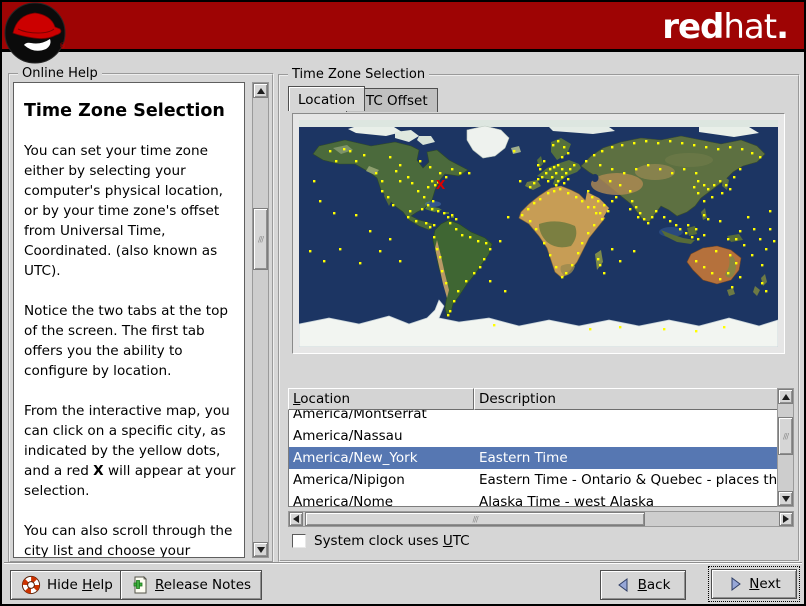  Describe the element at coordinates (381, 399) in the screenshot. I see `column-header-location: Location` at that location.